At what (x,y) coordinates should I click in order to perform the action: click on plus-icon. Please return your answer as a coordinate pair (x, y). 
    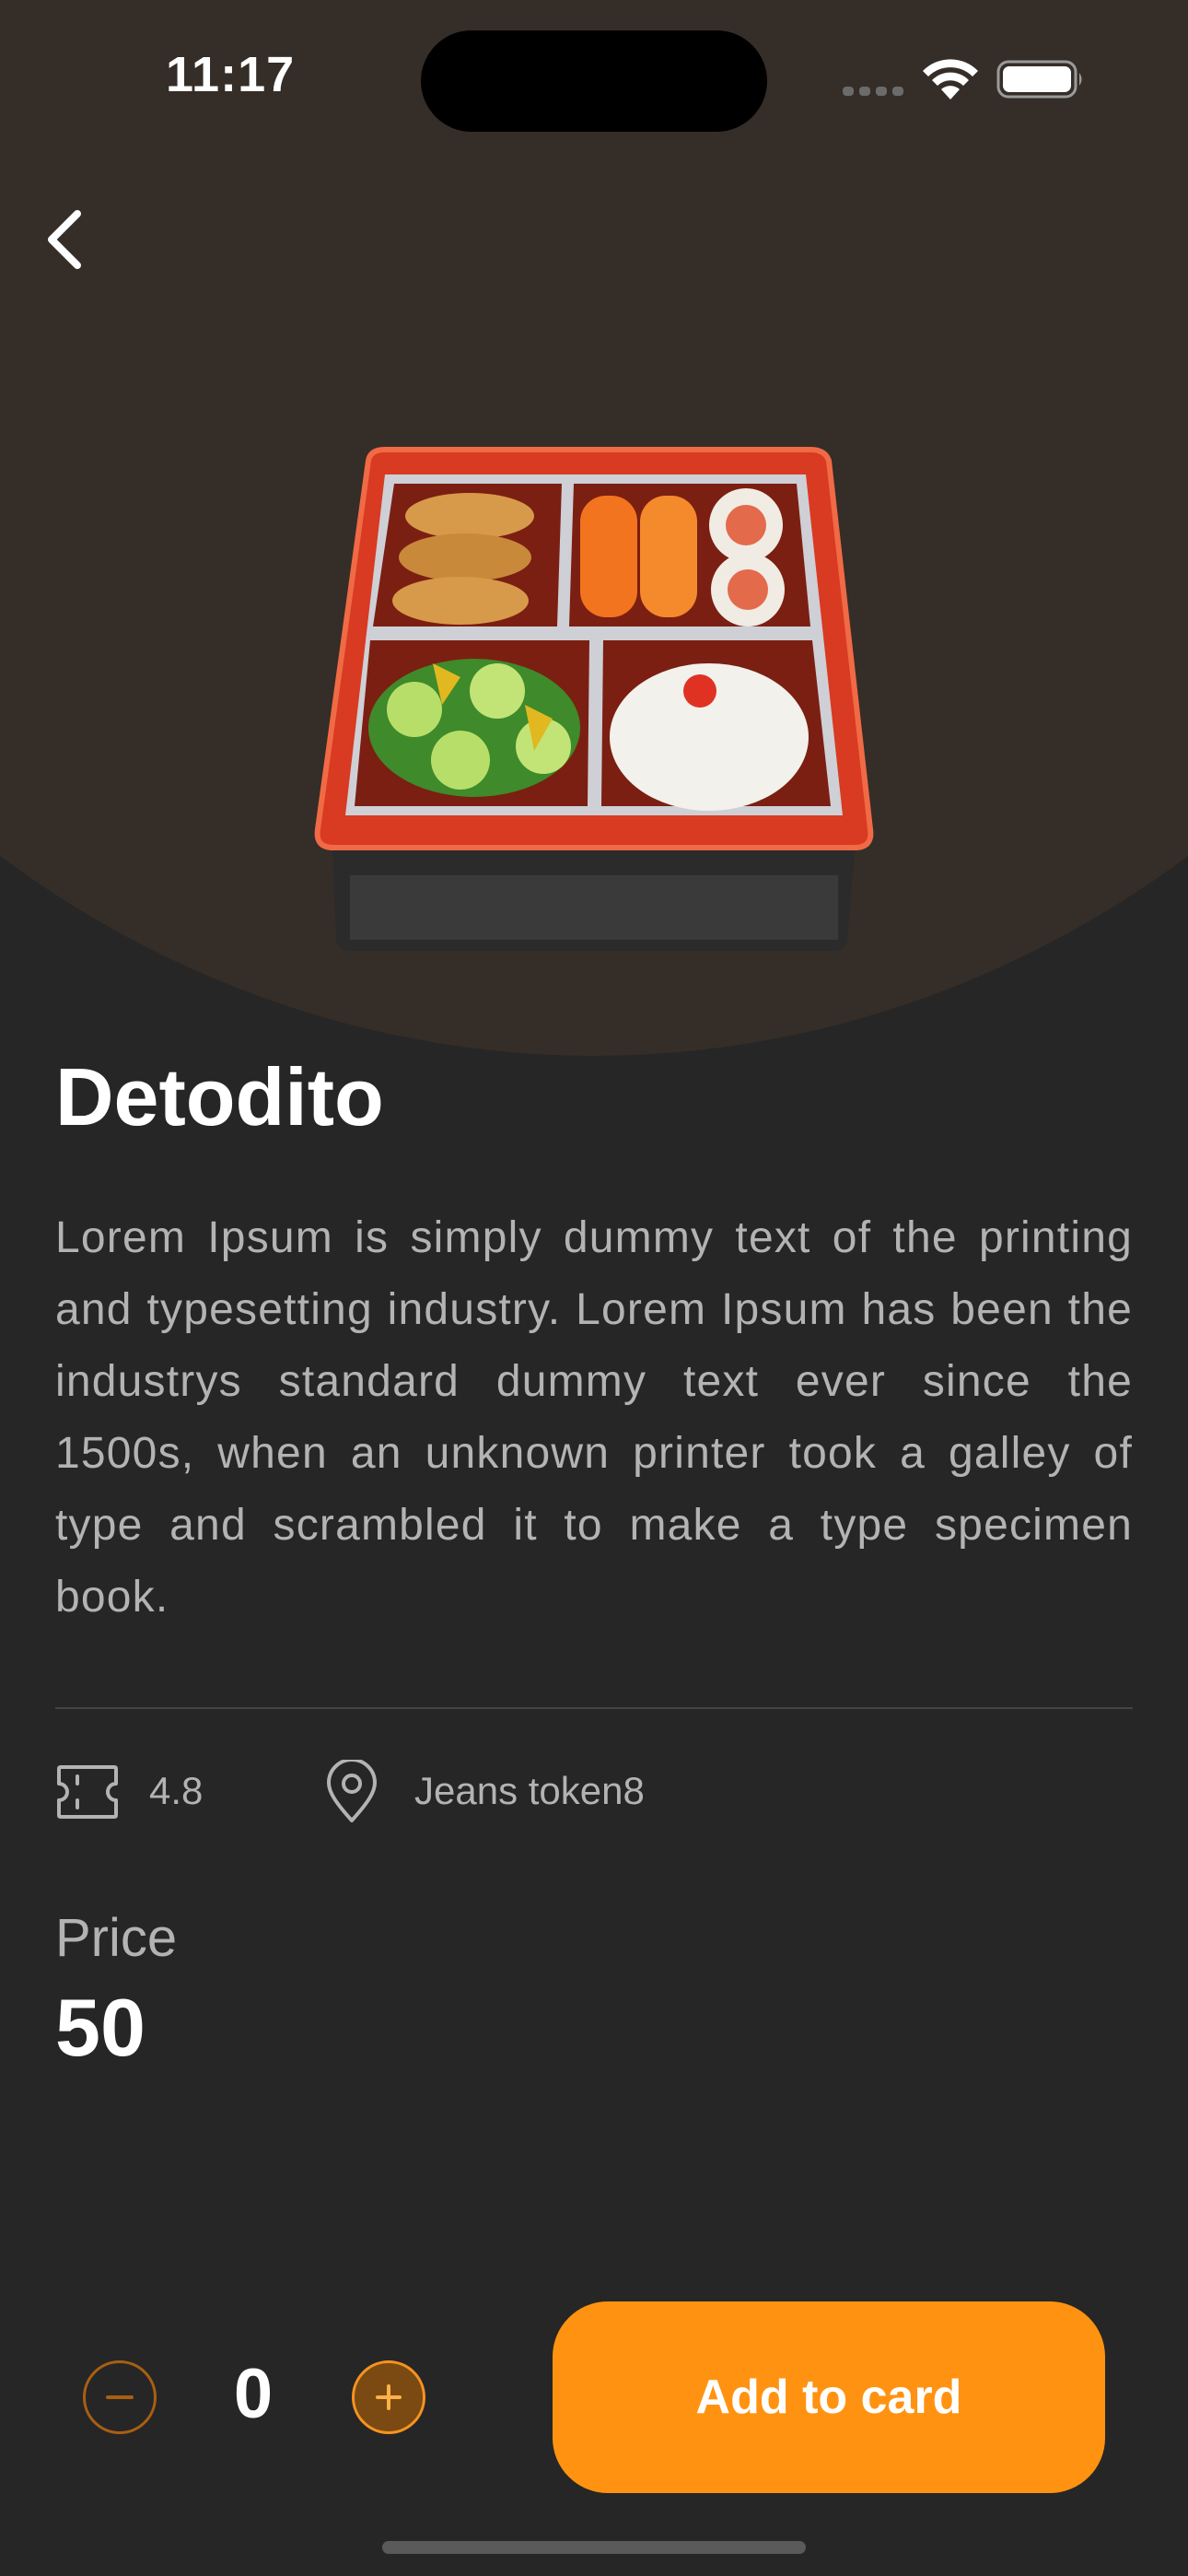
    Looking at the image, I should click on (389, 2397).